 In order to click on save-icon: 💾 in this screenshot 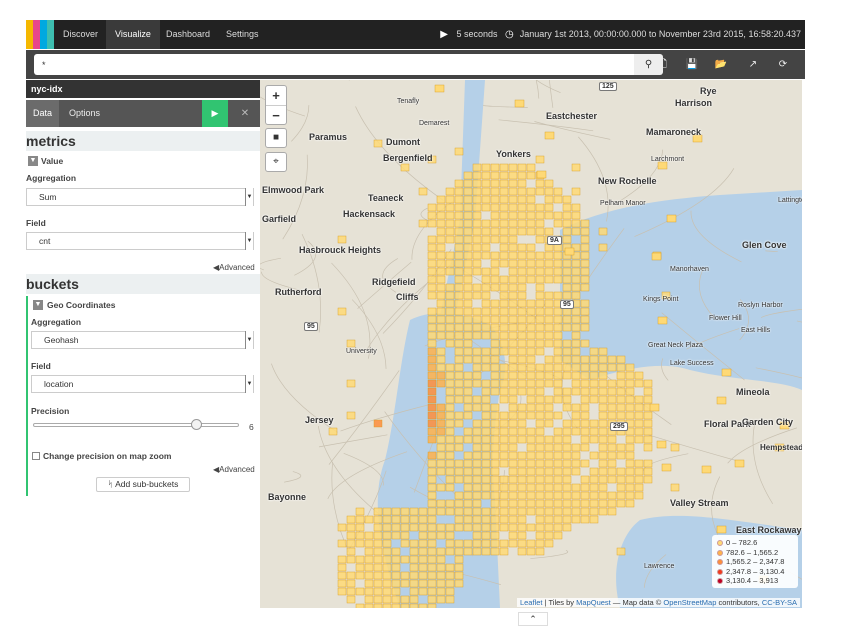, I will do `click(692, 64)`.